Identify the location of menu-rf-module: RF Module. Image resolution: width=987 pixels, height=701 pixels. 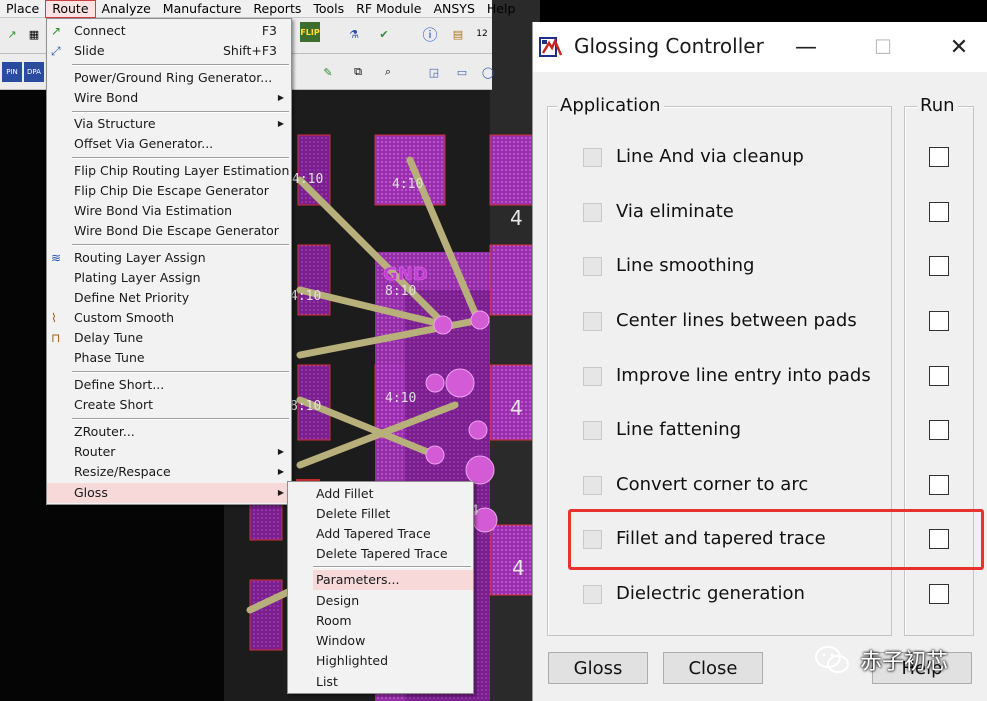
(388, 9).